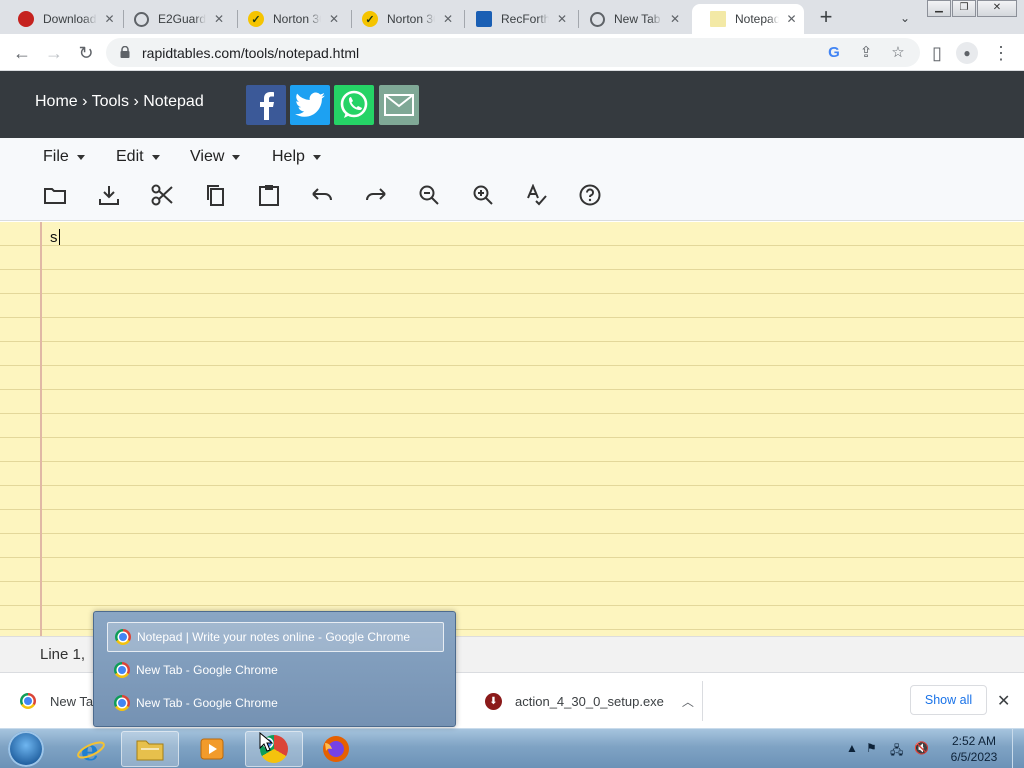 This screenshot has height=768, width=1024. Describe the element at coordinates (404, 19) in the screenshot. I see `tab-norton-2: ✓ Norton 360 ✕` at that location.